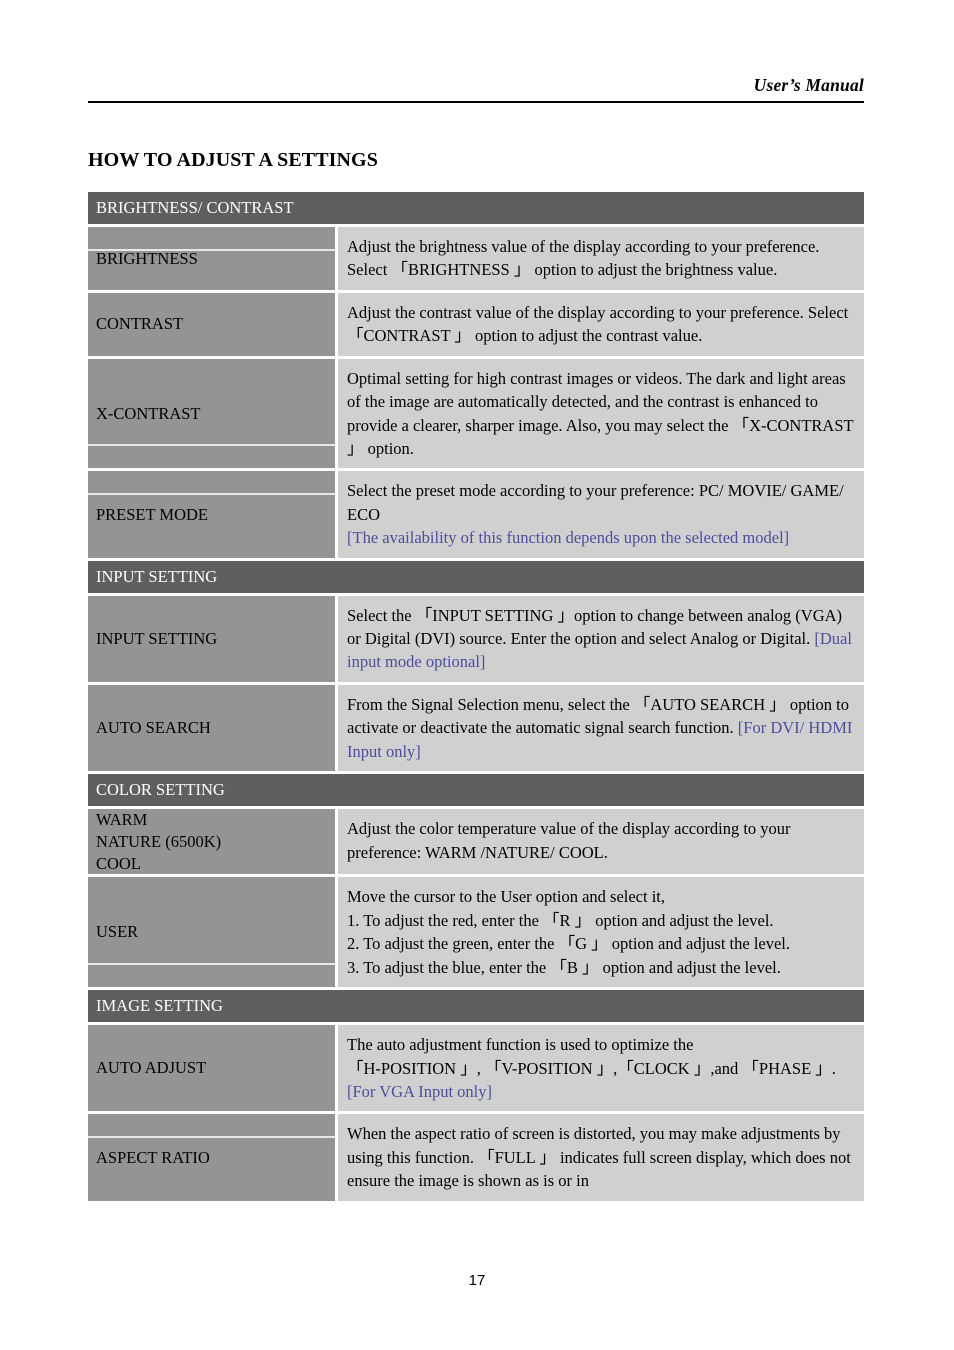  What do you see at coordinates (211, 1157) in the screenshot?
I see `setting-label-cell: ASPECT RATIO` at bounding box center [211, 1157].